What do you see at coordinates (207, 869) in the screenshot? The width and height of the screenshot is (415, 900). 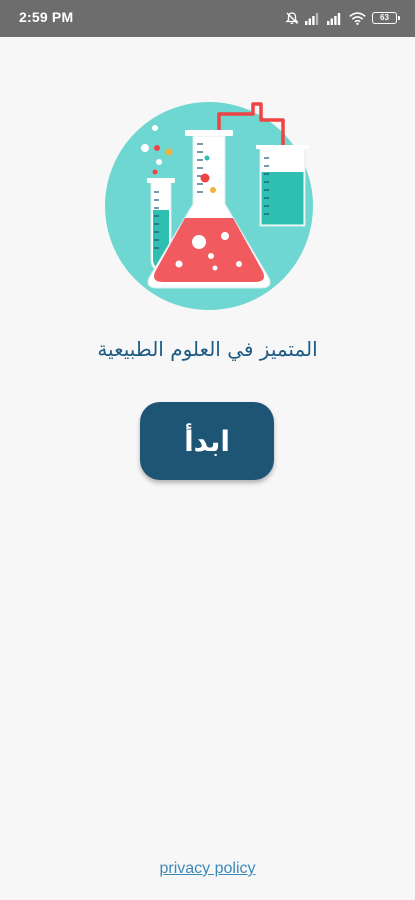 I see `privacy-policy-link: privacy policy` at bounding box center [207, 869].